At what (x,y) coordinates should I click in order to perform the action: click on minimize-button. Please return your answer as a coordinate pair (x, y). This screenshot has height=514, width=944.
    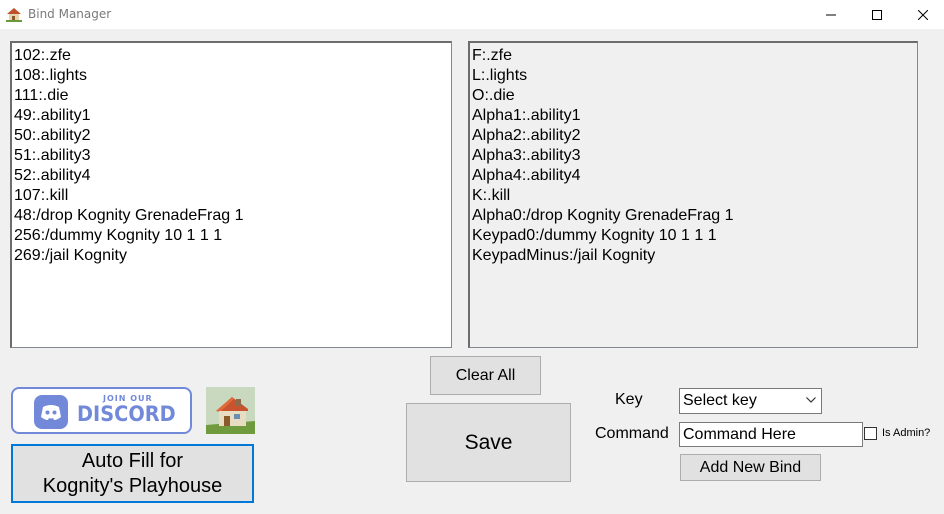
    Looking at the image, I should click on (831, 14).